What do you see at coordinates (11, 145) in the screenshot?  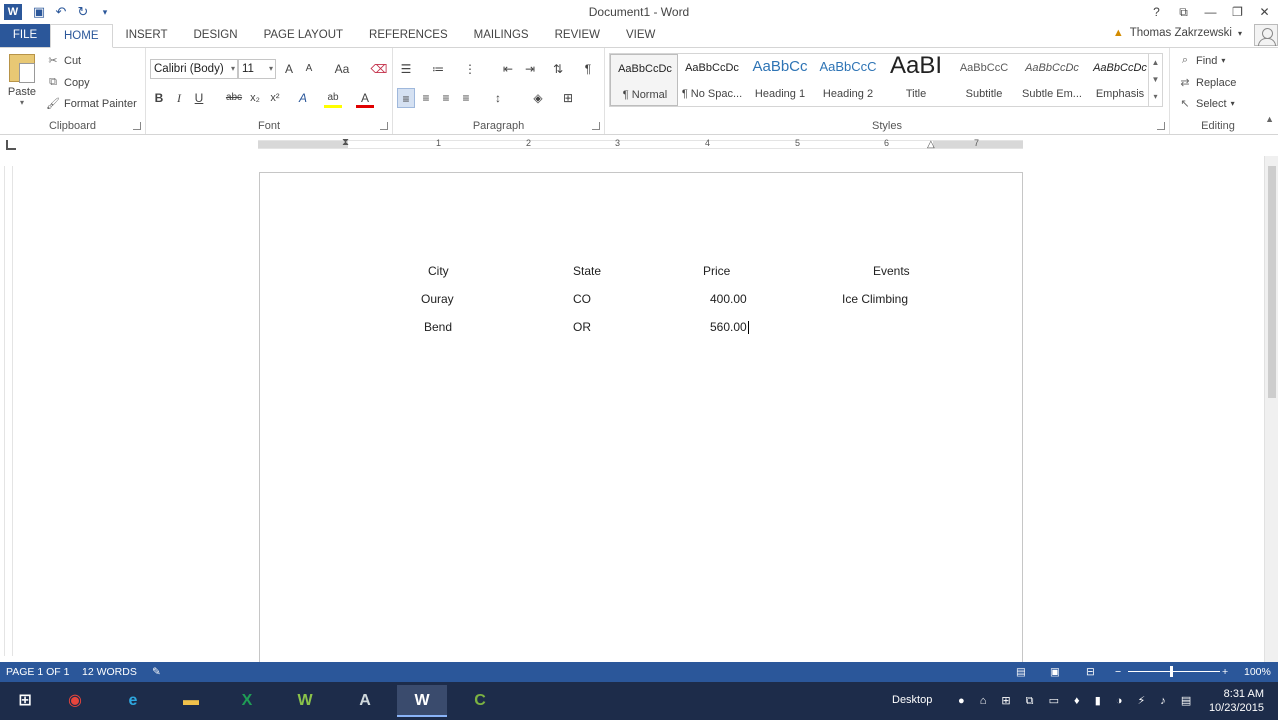 I see `tab-selector-icon` at bounding box center [11, 145].